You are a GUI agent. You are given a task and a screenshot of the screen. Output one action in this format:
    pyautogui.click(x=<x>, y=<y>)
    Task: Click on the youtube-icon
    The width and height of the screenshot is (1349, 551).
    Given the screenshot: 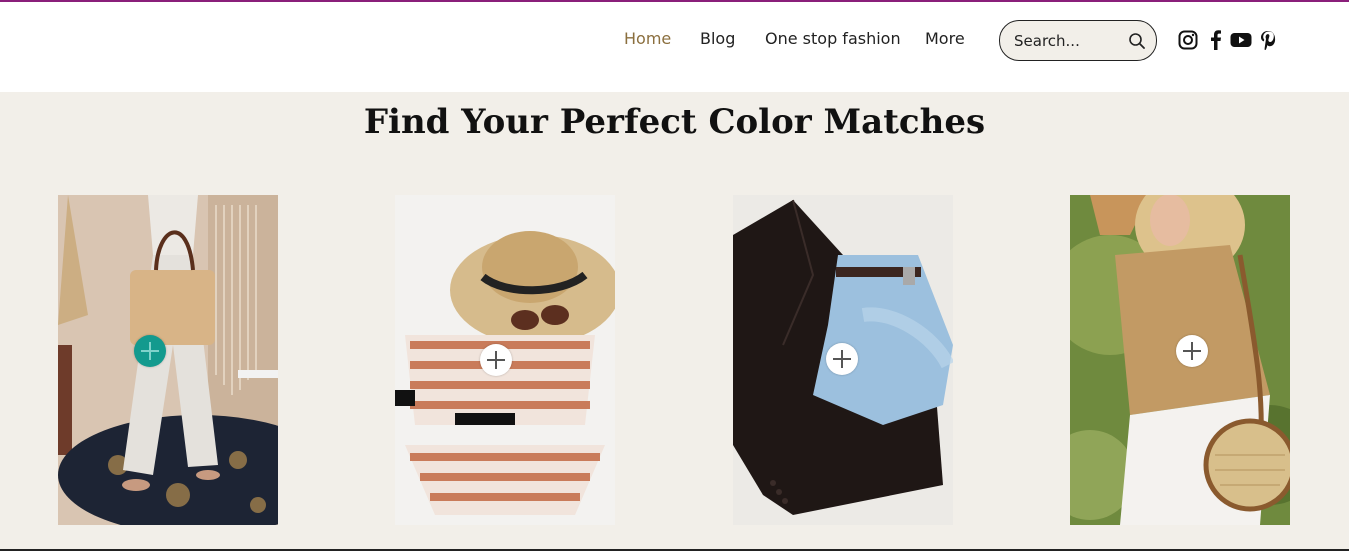 What is the action you would take?
    pyautogui.click(x=1241, y=41)
    